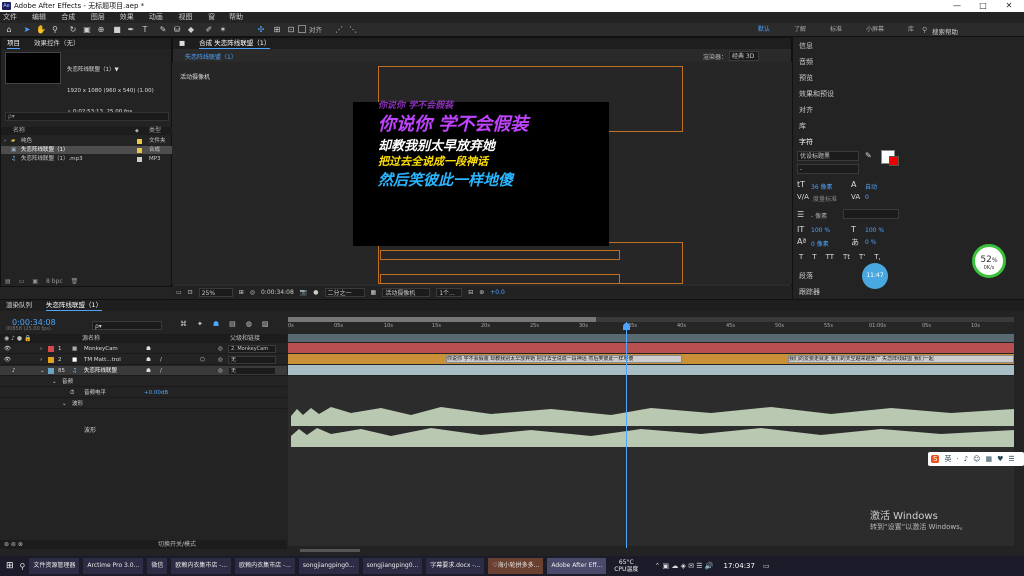  I want to click on faux-italic-button: T, so click(814, 257).